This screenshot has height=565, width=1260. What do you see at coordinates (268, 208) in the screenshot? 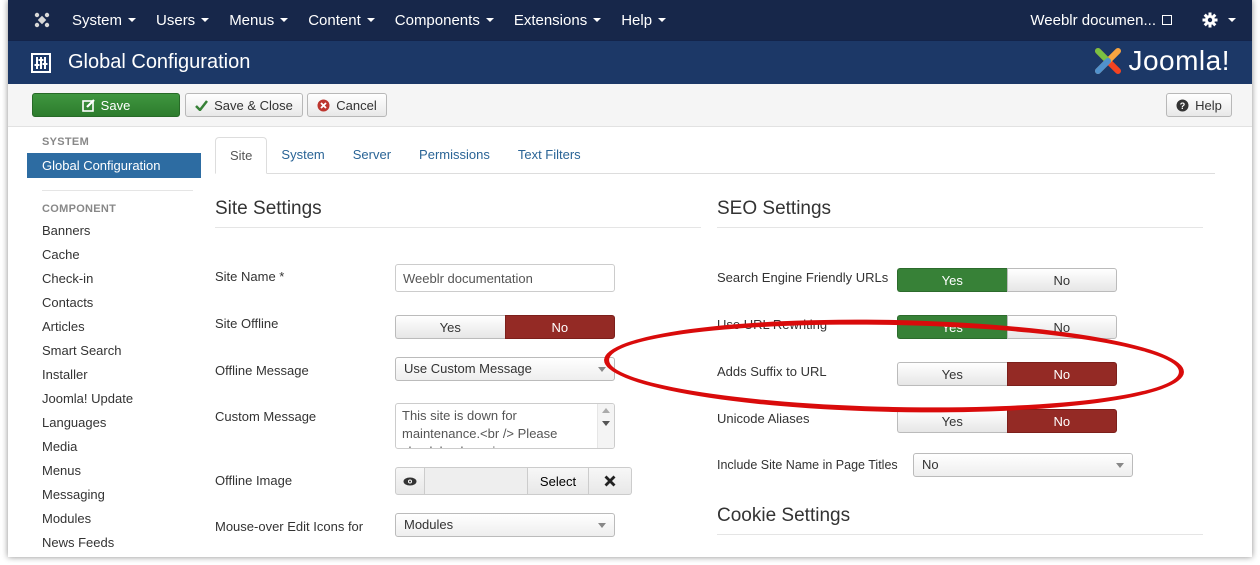
I see `site-settings-title: Site Settings` at bounding box center [268, 208].